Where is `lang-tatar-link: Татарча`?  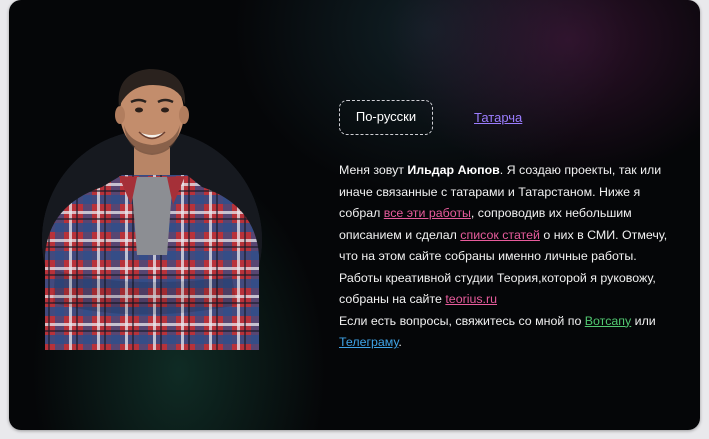 lang-tatar-link: Татарча is located at coordinates (498, 117).